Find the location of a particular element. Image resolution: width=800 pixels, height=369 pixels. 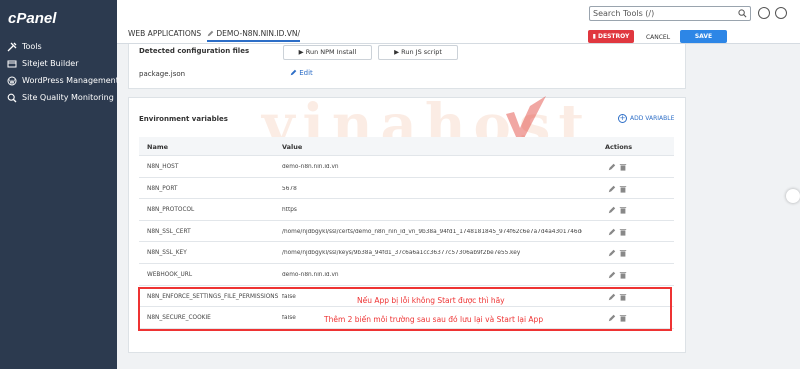

tab-app-detail: DEMO-N8N.NIN.ID.VN/ is located at coordinates (254, 35).